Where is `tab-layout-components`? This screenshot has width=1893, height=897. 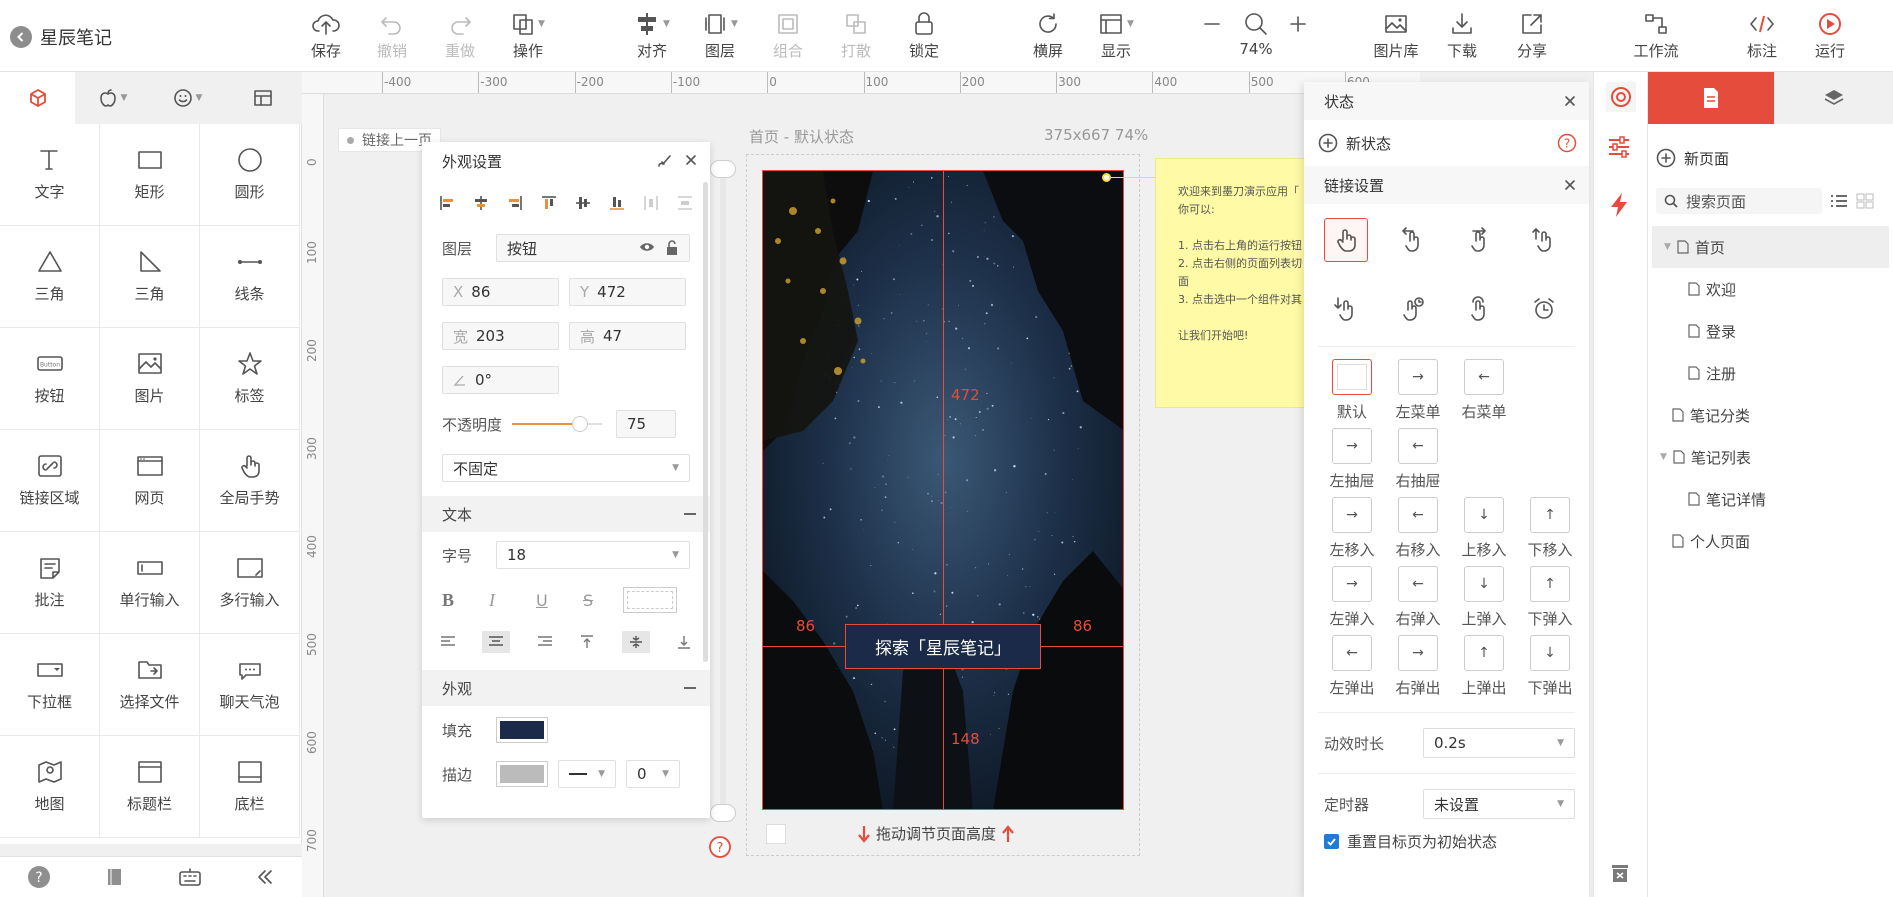 tab-layout-components is located at coordinates (262, 98).